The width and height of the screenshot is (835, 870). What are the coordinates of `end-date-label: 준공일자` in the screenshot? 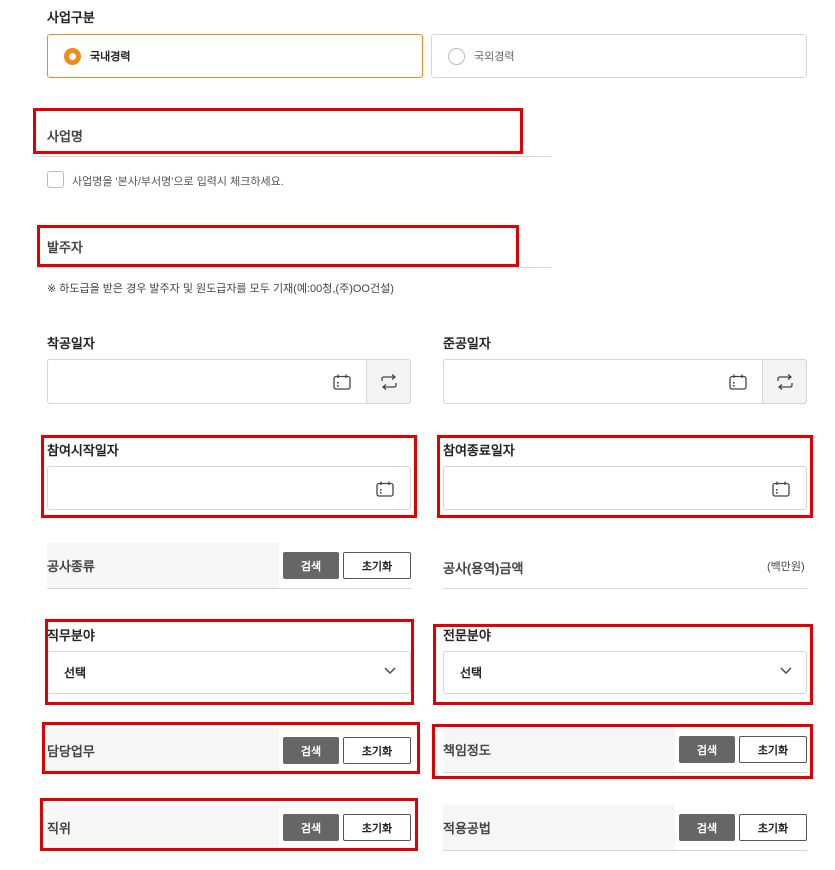 It's located at (467, 343).